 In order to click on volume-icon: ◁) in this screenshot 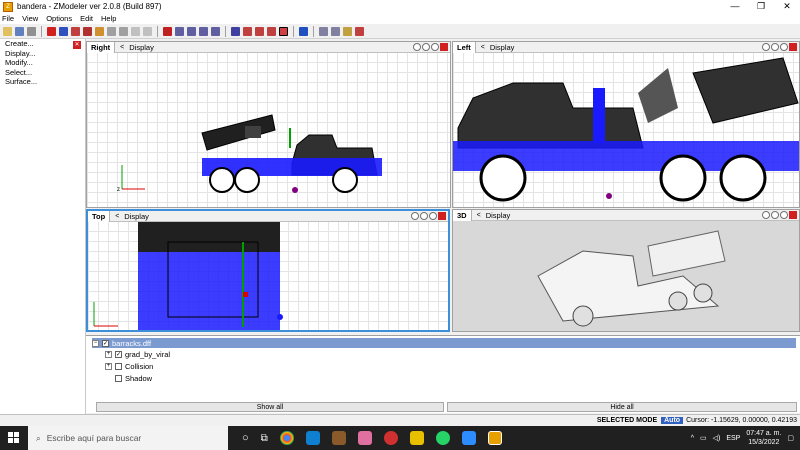, I will do `click(717, 438)`.